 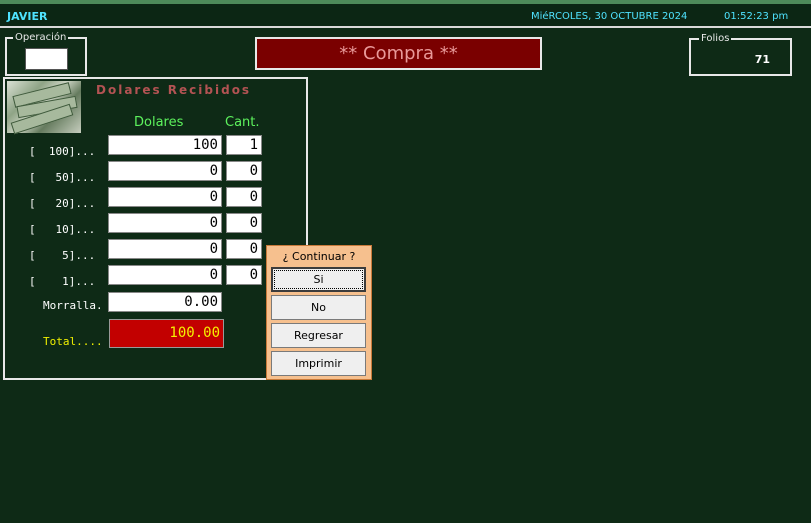 I want to click on cant-field: 1, so click(x=244, y=145).